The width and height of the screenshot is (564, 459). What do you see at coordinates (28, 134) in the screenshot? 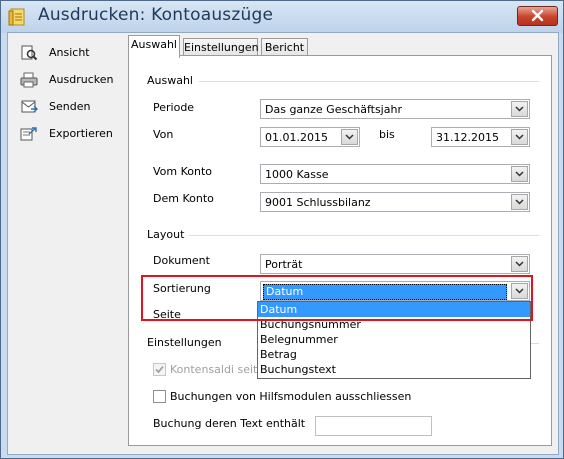
I see `export-icon` at bounding box center [28, 134].